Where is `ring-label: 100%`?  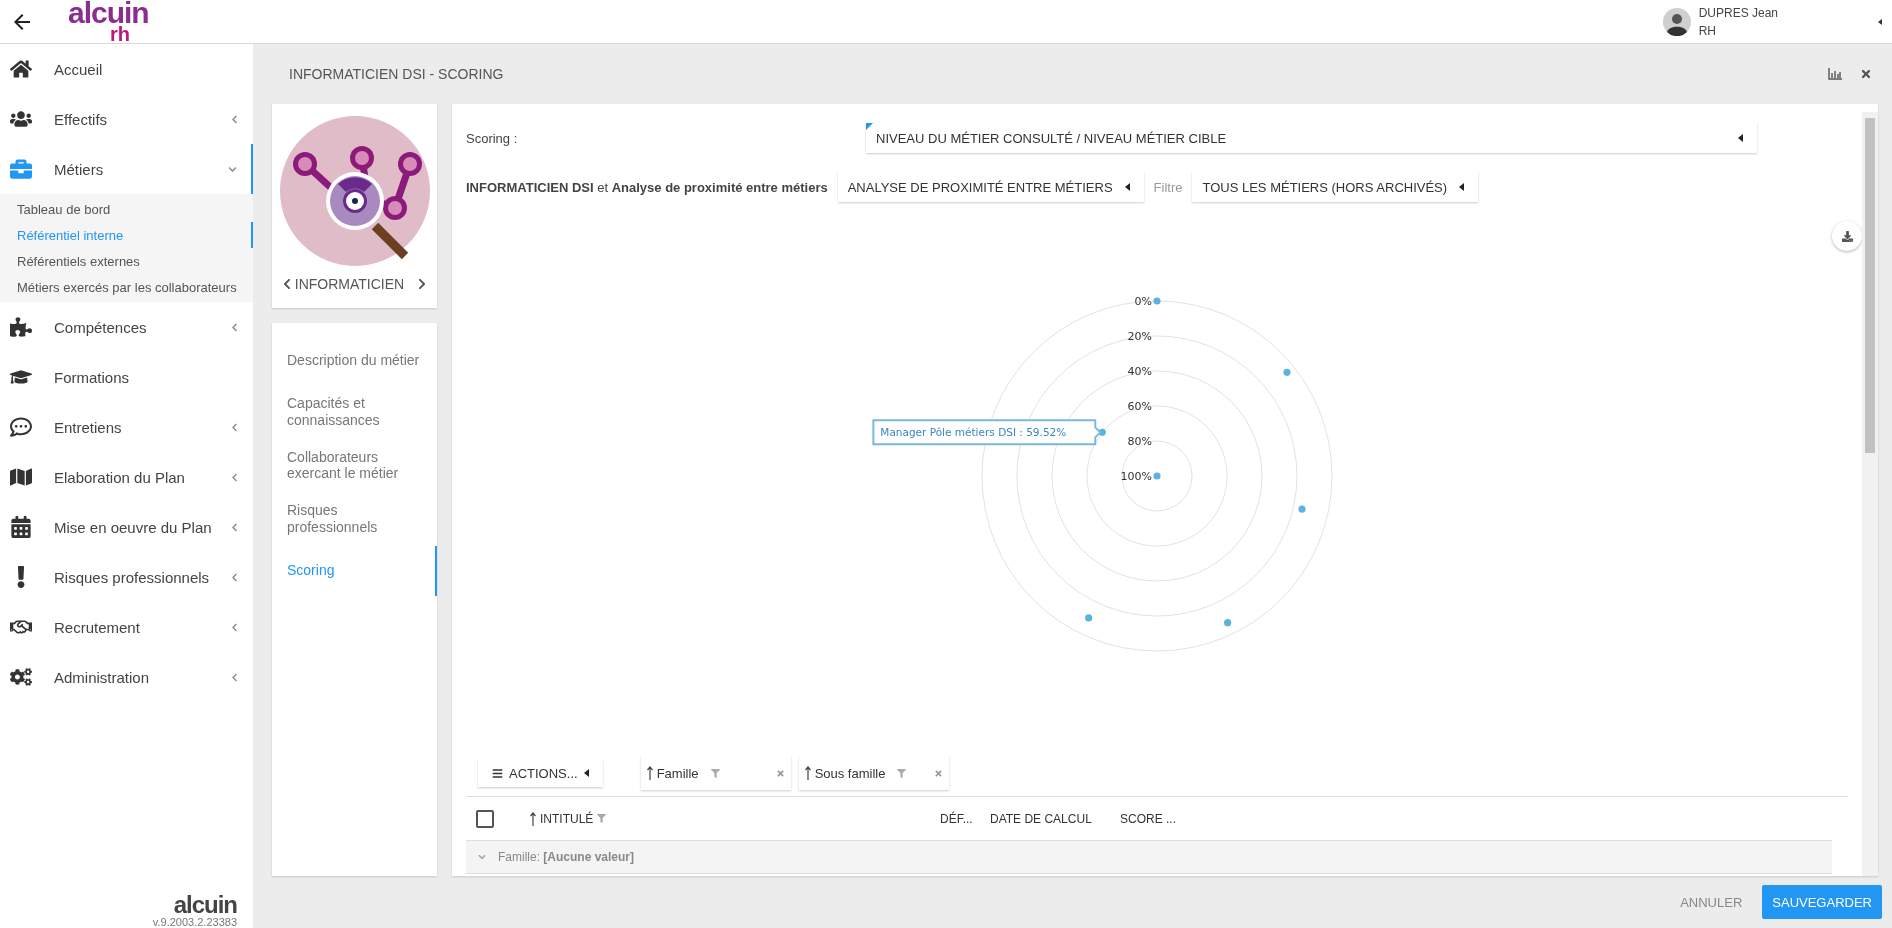 ring-label: 100% is located at coordinates (1136, 476).